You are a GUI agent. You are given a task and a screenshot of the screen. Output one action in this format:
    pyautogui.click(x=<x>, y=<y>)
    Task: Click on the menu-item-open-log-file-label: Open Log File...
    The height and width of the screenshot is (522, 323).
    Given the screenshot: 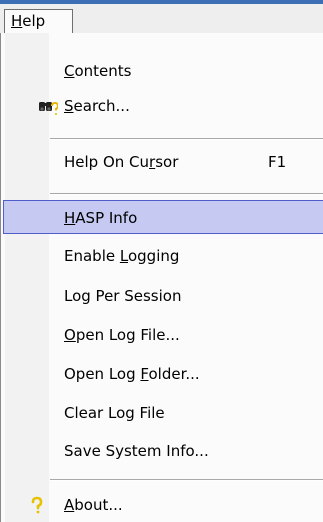 What is the action you would take?
    pyautogui.click(x=122, y=335)
    